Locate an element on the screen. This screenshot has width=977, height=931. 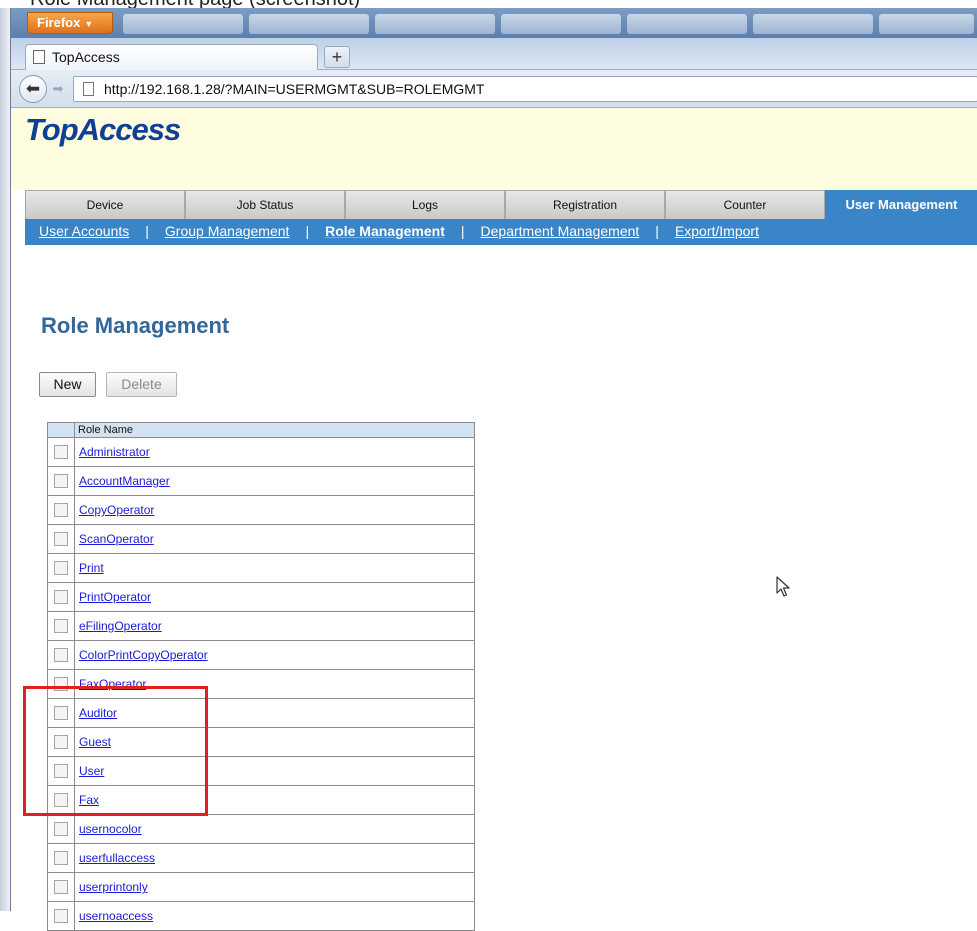
role-link: AccountManager is located at coordinates (124, 481).